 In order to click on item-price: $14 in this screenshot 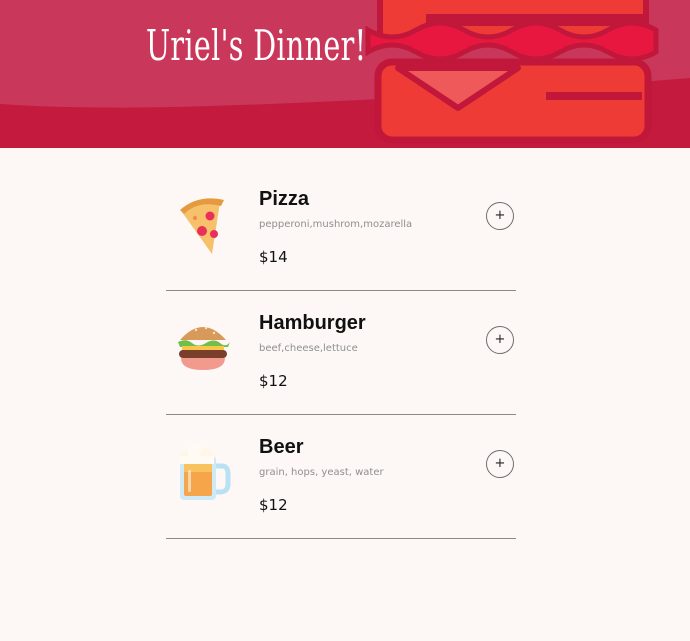, I will do `click(273, 257)`.